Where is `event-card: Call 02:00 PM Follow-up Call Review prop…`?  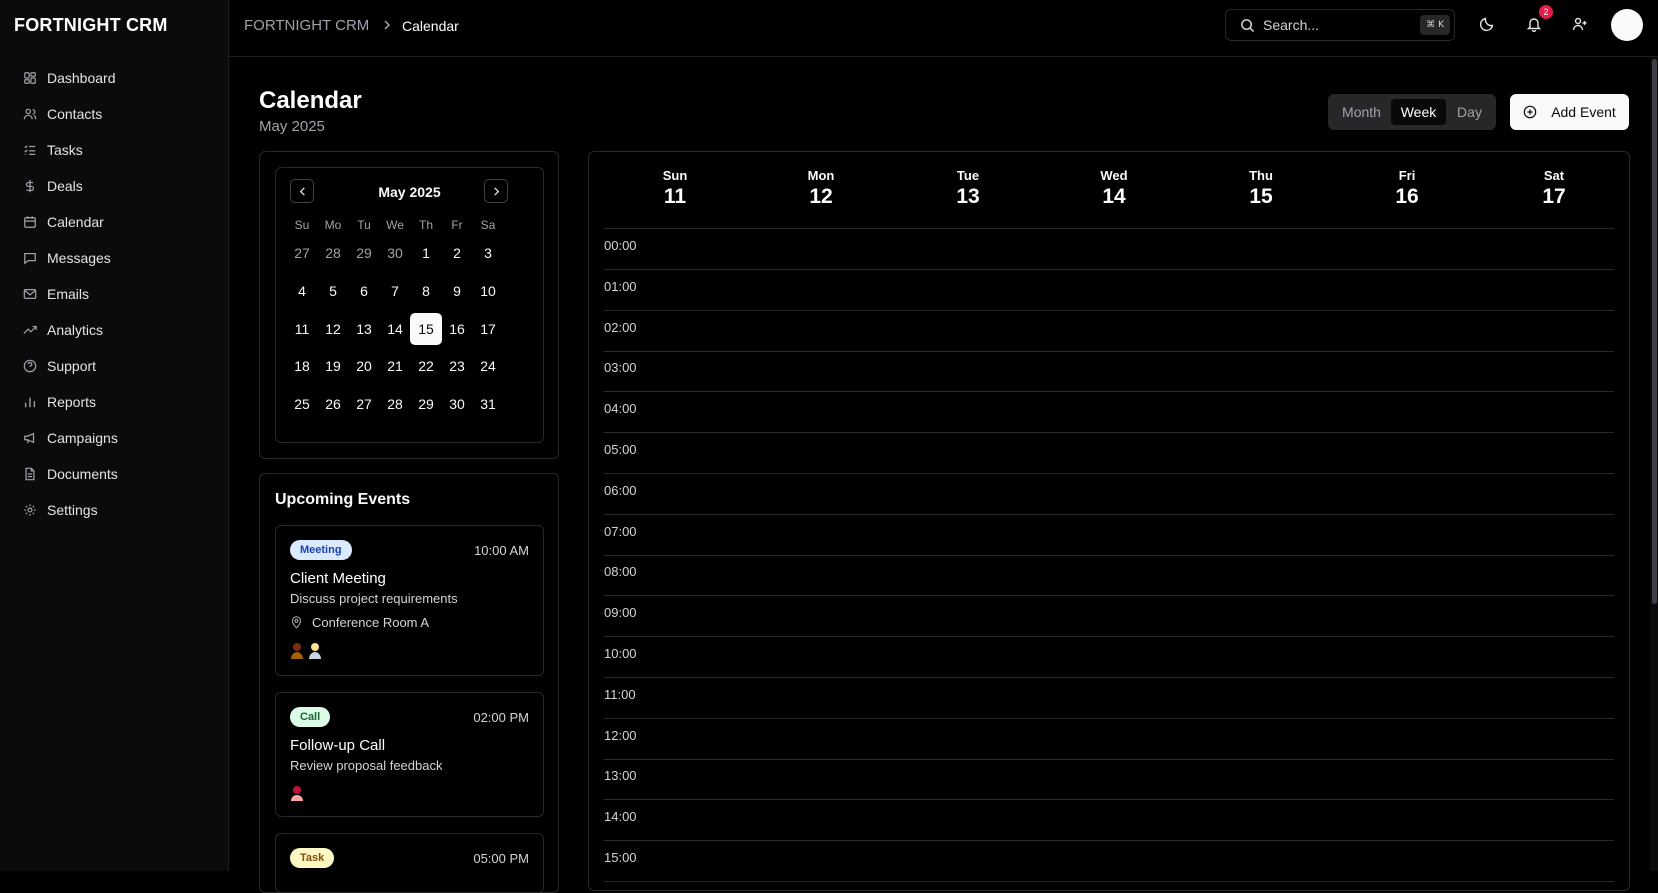 event-card: Call 02:00 PM Follow-up Call Review prop… is located at coordinates (409, 754).